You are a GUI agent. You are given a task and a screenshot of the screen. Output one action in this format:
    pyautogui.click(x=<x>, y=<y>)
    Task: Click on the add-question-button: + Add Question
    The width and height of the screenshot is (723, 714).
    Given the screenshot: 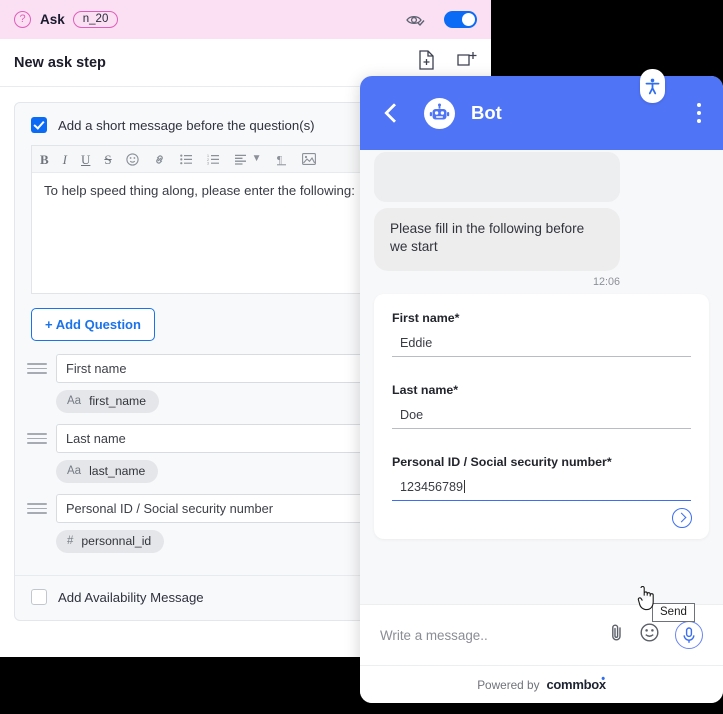 What is the action you would take?
    pyautogui.click(x=93, y=324)
    